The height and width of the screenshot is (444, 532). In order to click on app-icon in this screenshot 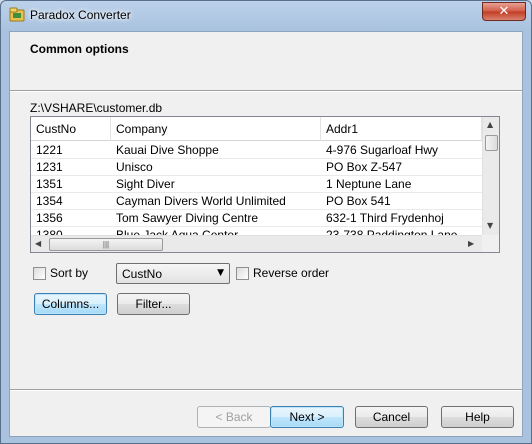, I will do `click(17, 14)`.